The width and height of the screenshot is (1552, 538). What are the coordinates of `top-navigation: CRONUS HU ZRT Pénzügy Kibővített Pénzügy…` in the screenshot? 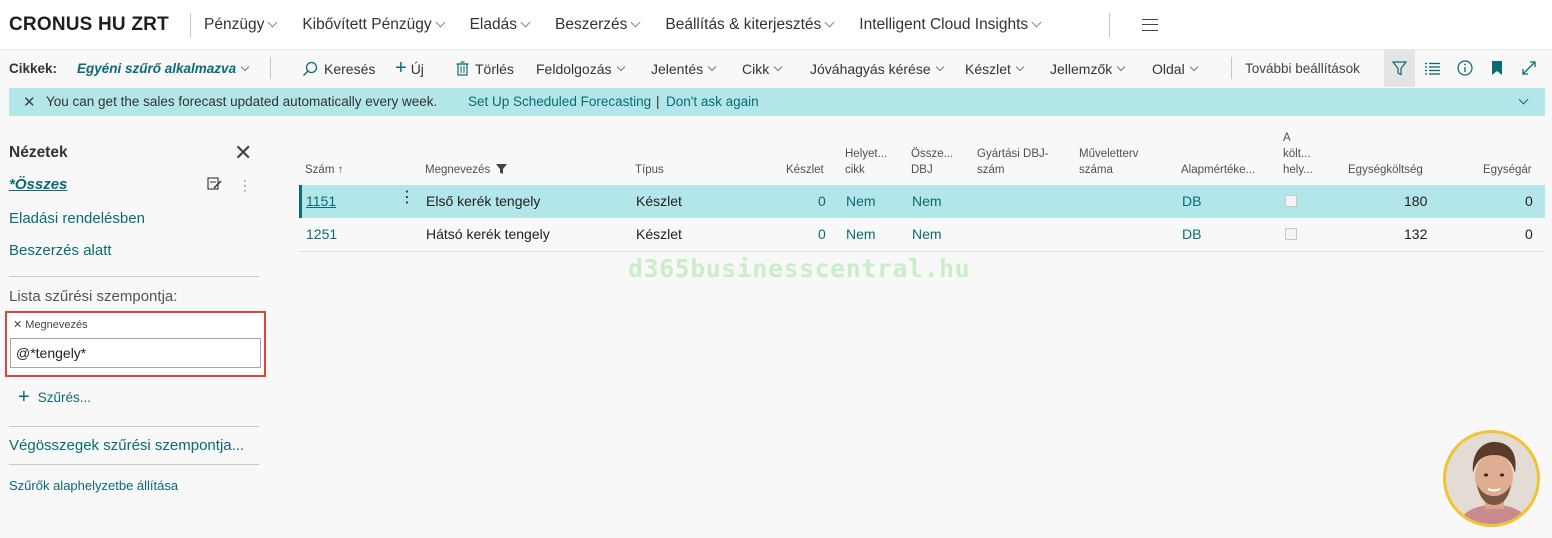 It's located at (776, 25).